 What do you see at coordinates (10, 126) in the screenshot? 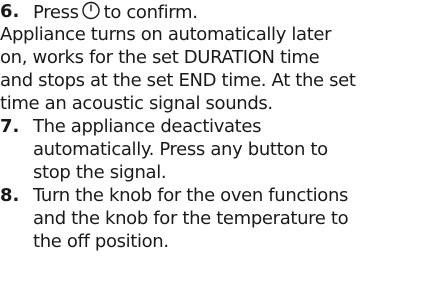
I see `step-7-number: 7.` at bounding box center [10, 126].